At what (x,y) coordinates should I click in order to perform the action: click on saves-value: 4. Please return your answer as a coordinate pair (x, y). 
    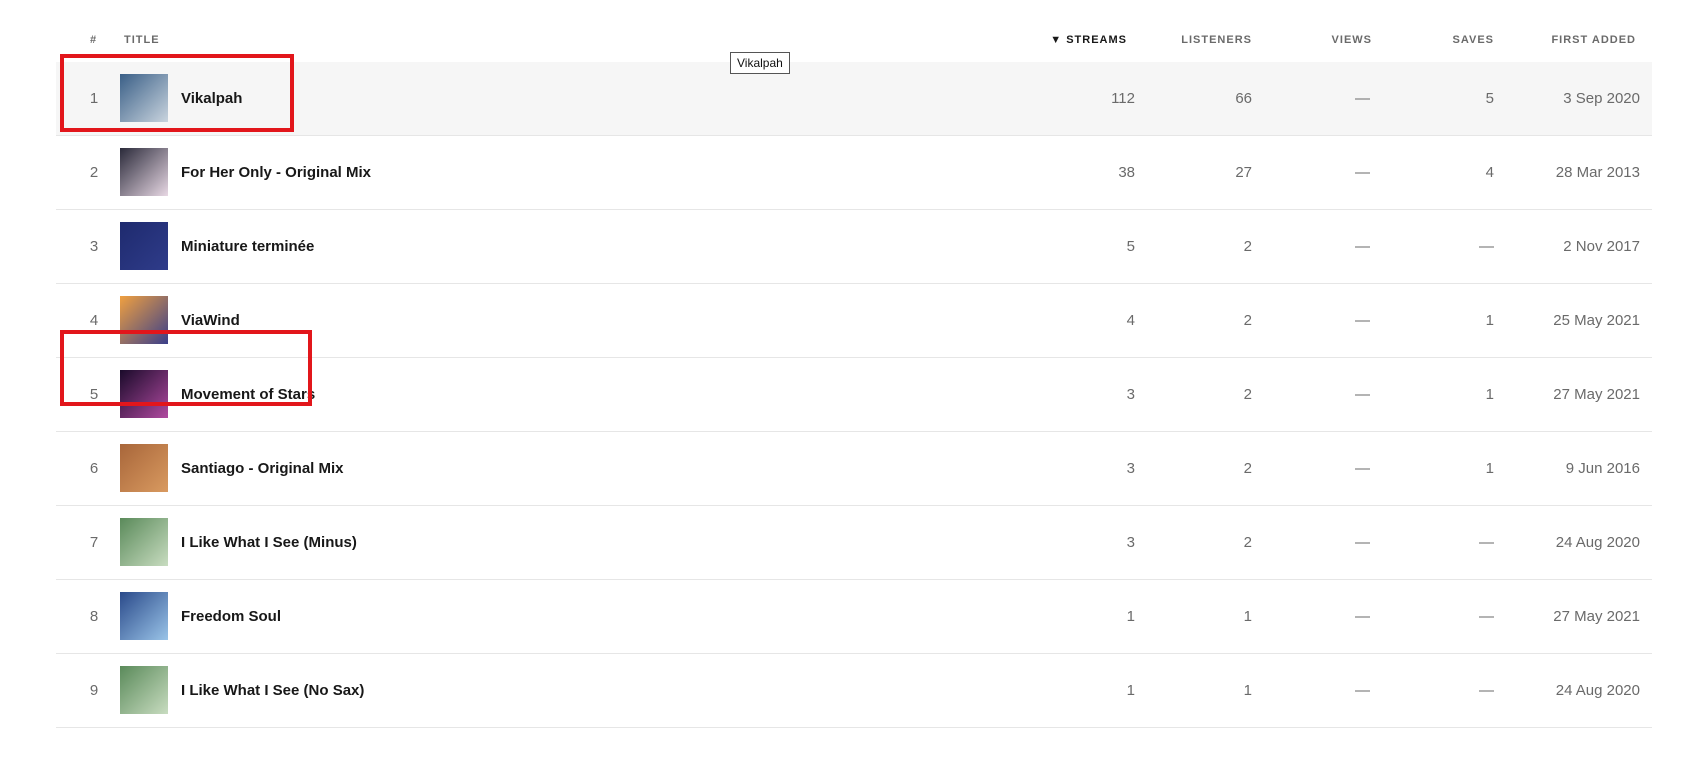
    Looking at the image, I should click on (1489, 172).